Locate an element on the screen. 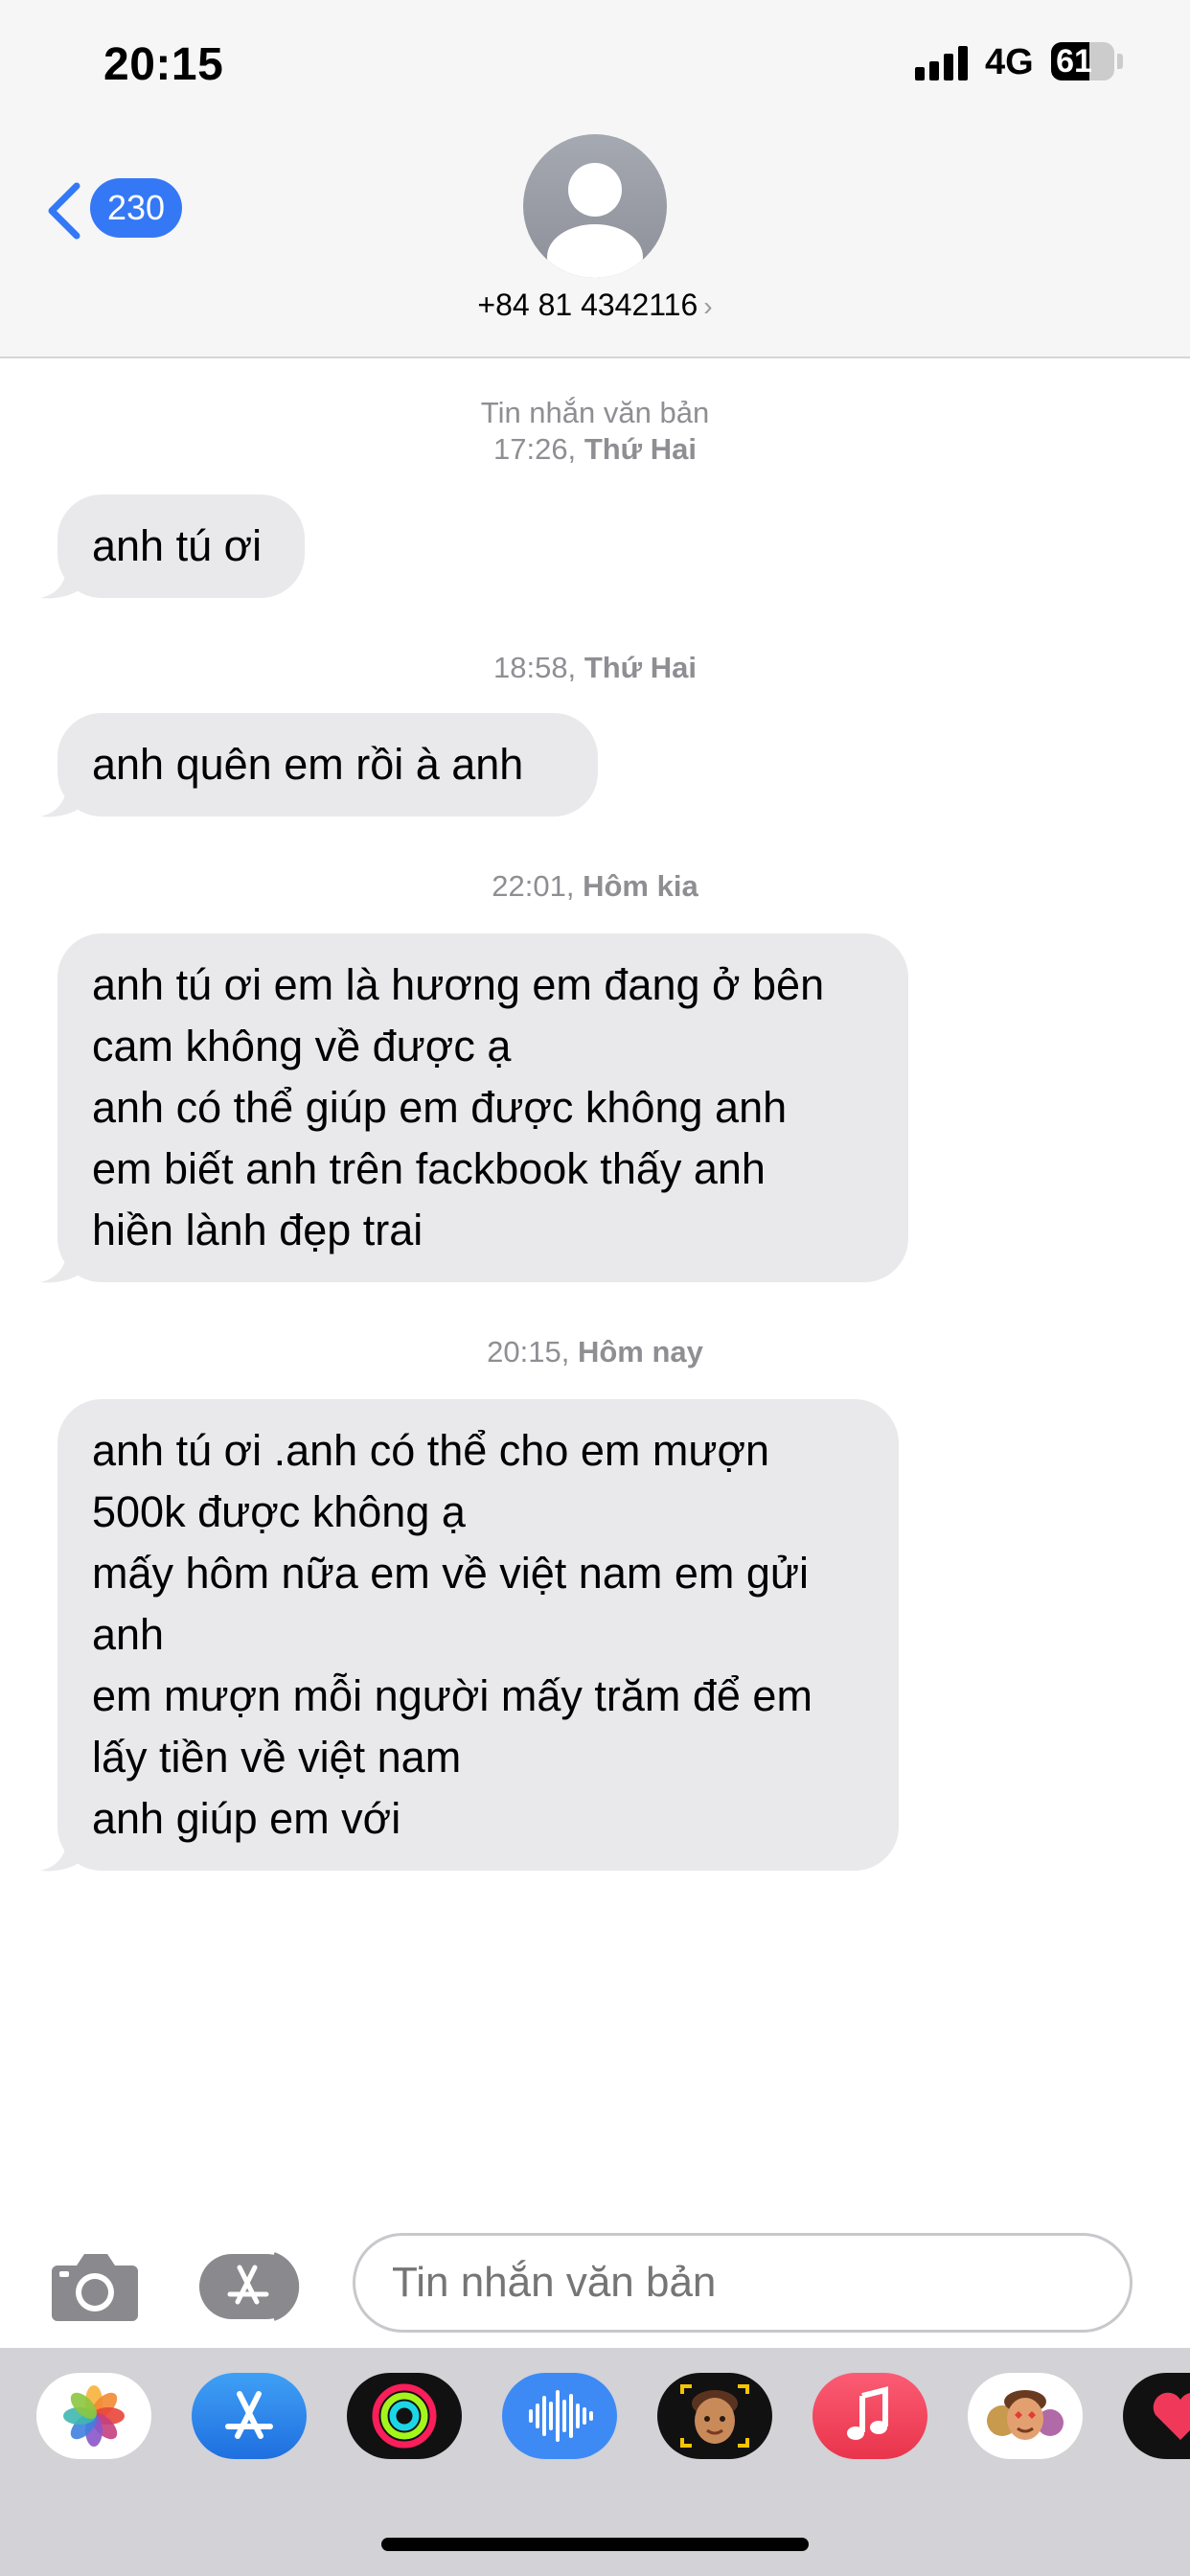 Image resolution: width=1190 pixels, height=2576 pixels. music-app-button is located at coordinates (870, 2416).